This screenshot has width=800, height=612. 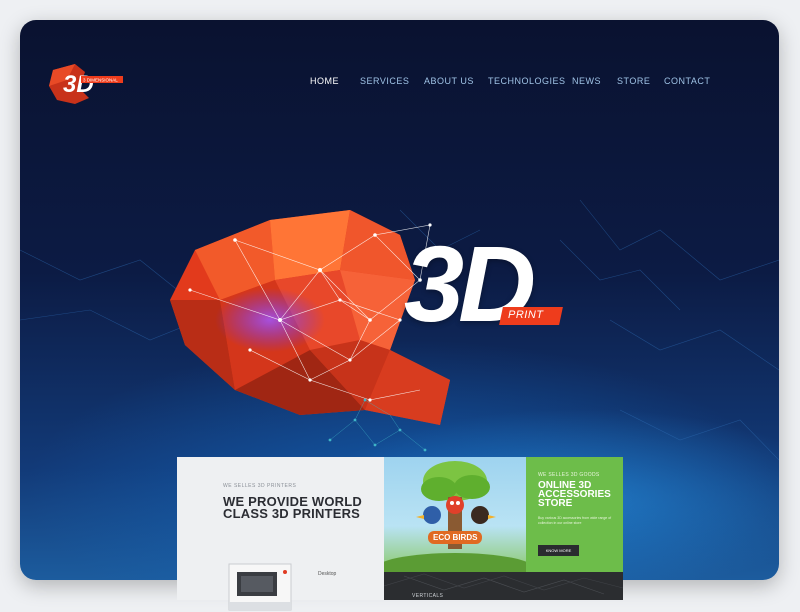 I want to click on nav-item-store: STORE, so click(x=633, y=81).